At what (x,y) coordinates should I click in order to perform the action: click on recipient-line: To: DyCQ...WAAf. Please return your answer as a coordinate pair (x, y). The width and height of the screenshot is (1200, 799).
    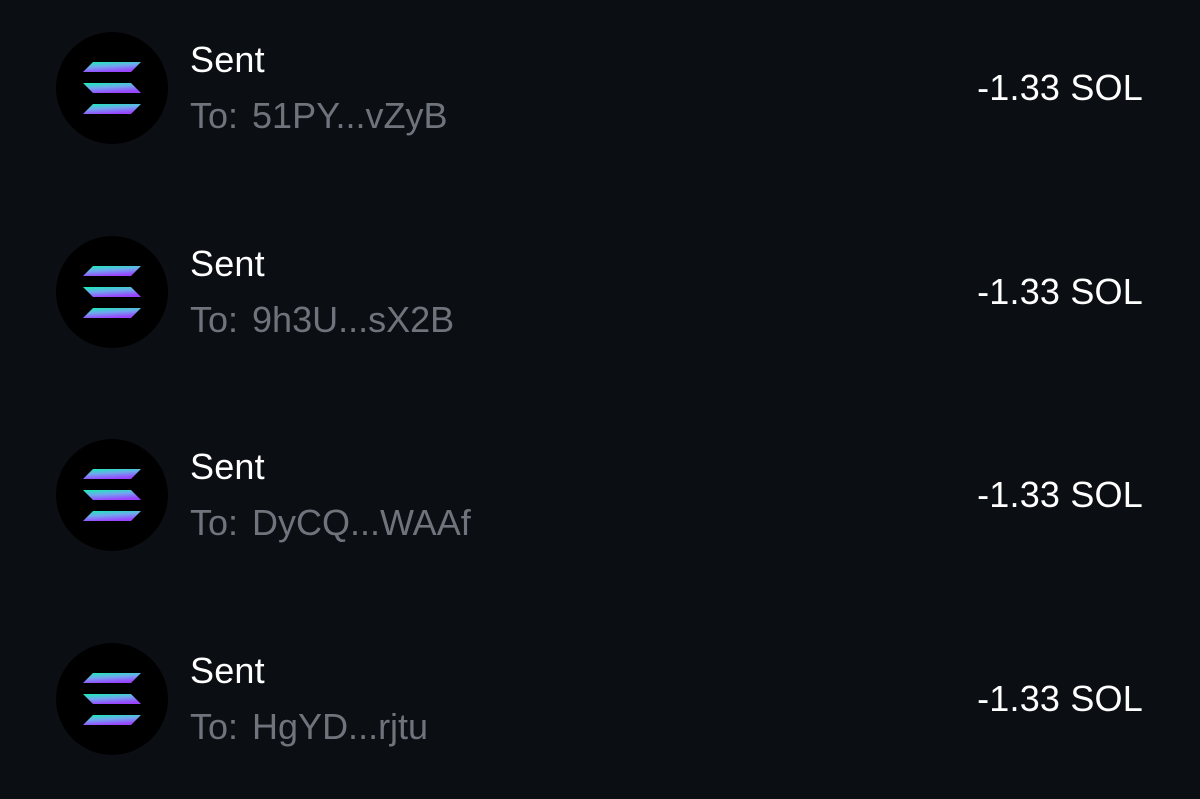
    Looking at the image, I should click on (330, 523).